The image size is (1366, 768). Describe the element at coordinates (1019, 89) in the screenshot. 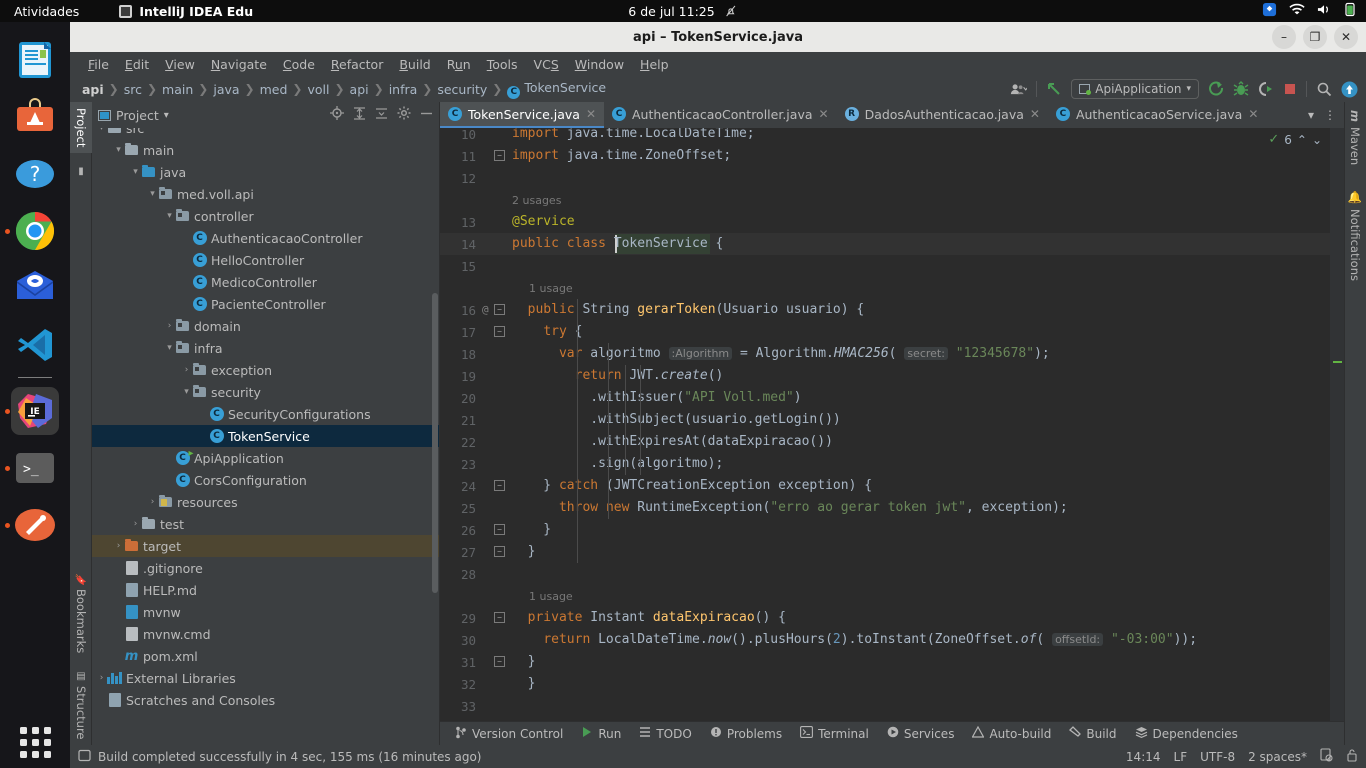

I see `user-account-icon` at that location.